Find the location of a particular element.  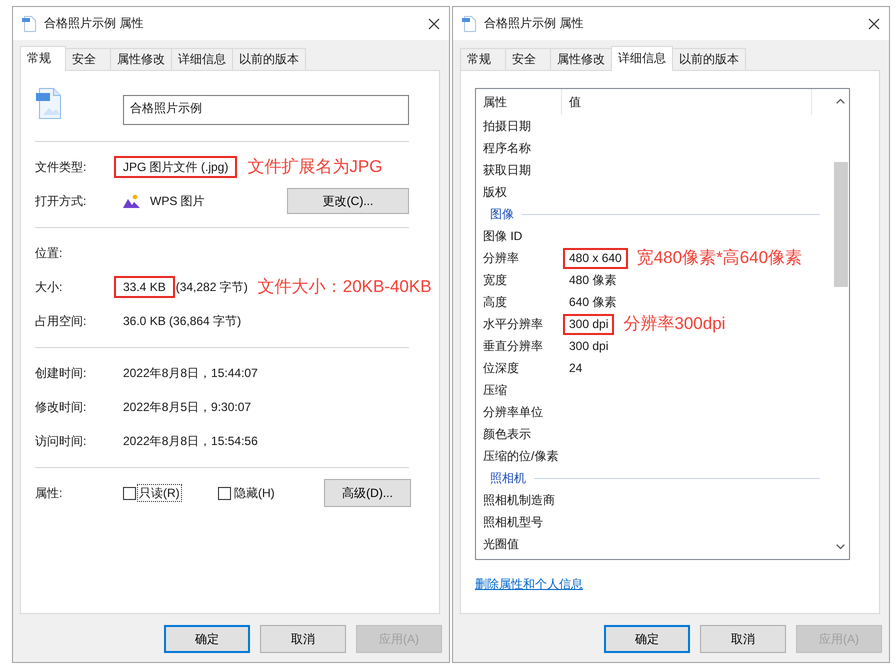

column-header: 属性 is located at coordinates (519, 102).